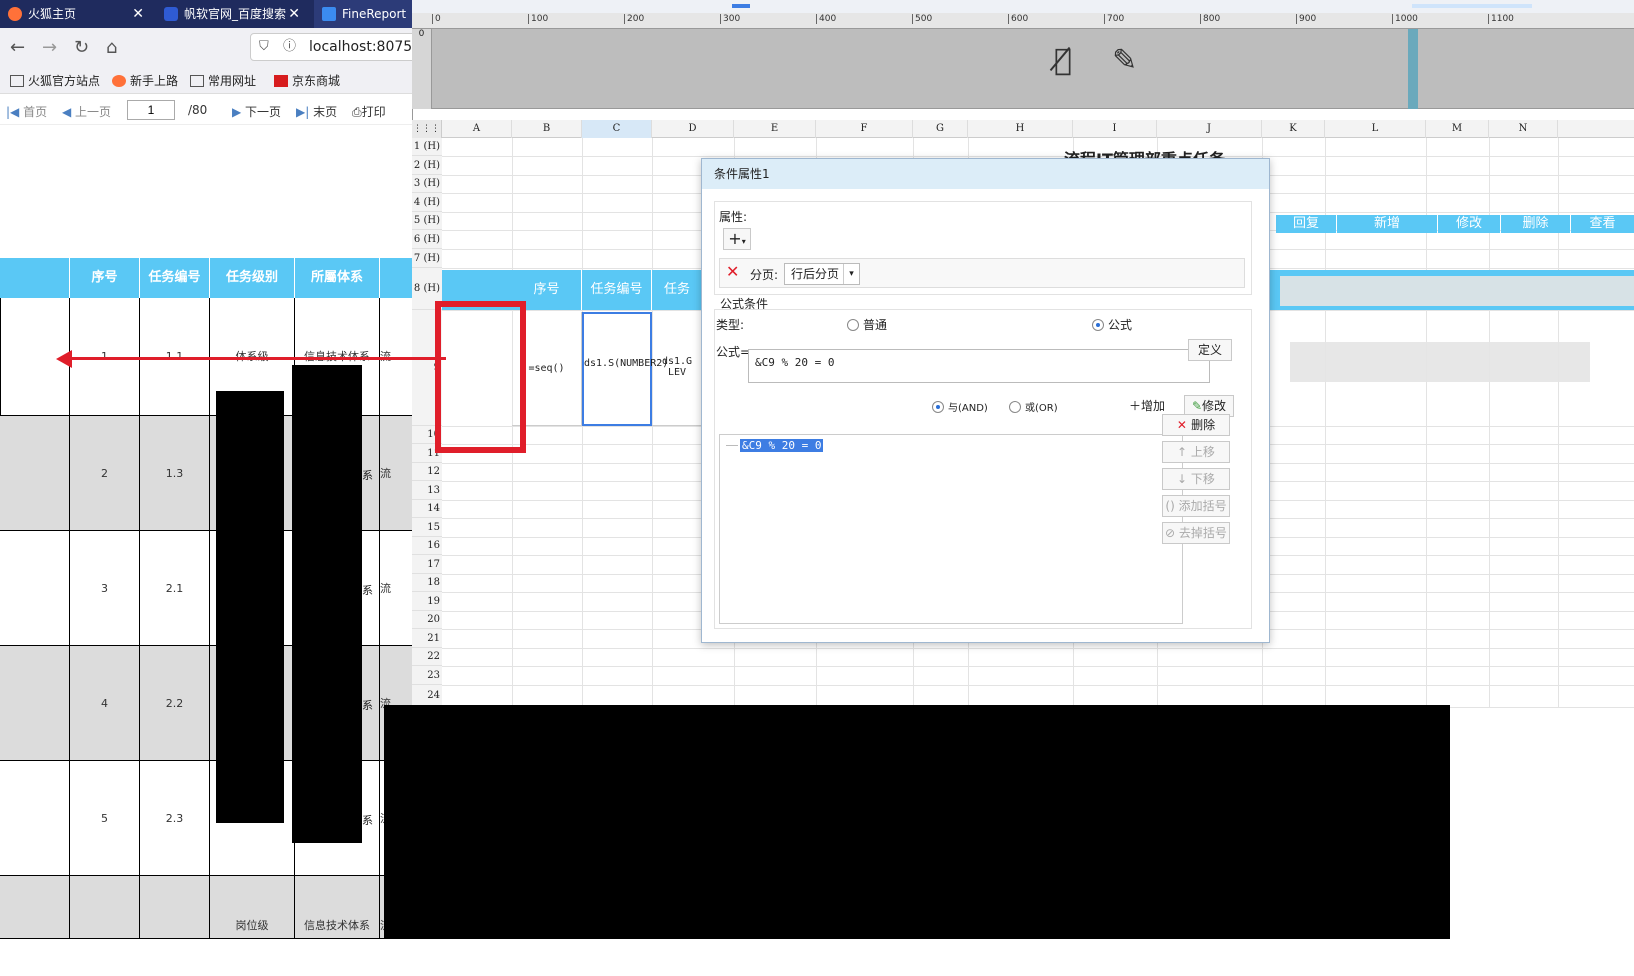 The width and height of the screenshot is (1634, 976). I want to click on column-header-l: L, so click(1375, 129).